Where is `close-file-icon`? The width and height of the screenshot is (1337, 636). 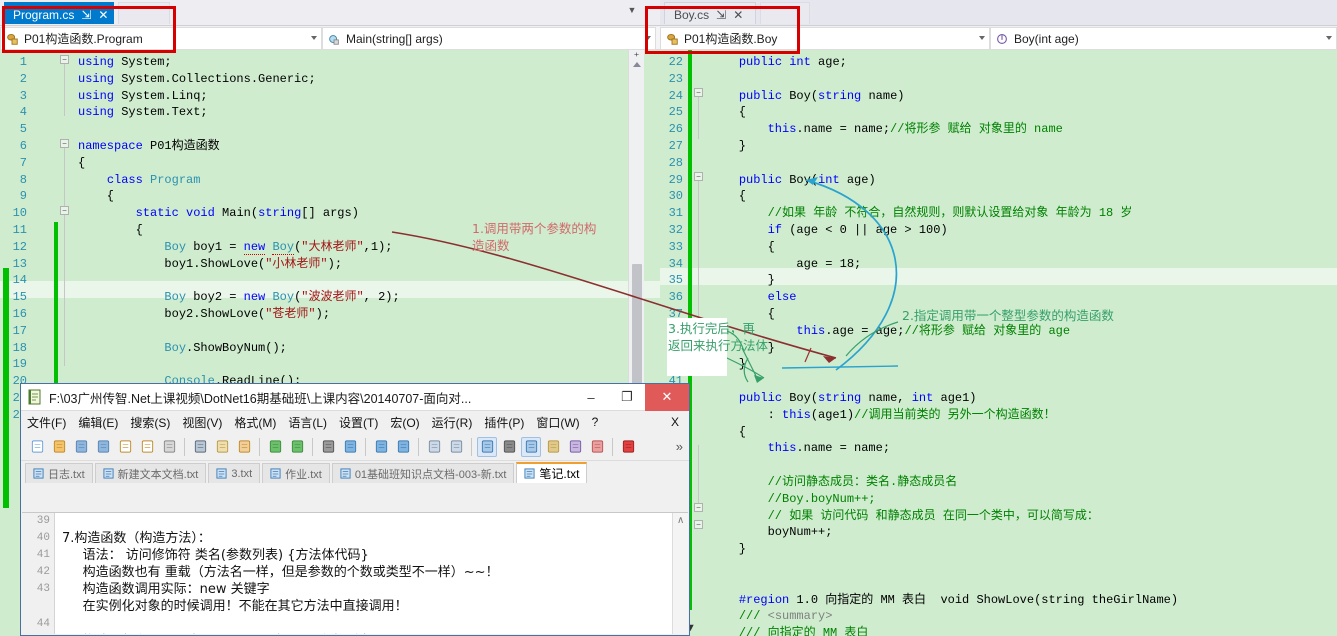 close-file-icon is located at coordinates (125, 447).